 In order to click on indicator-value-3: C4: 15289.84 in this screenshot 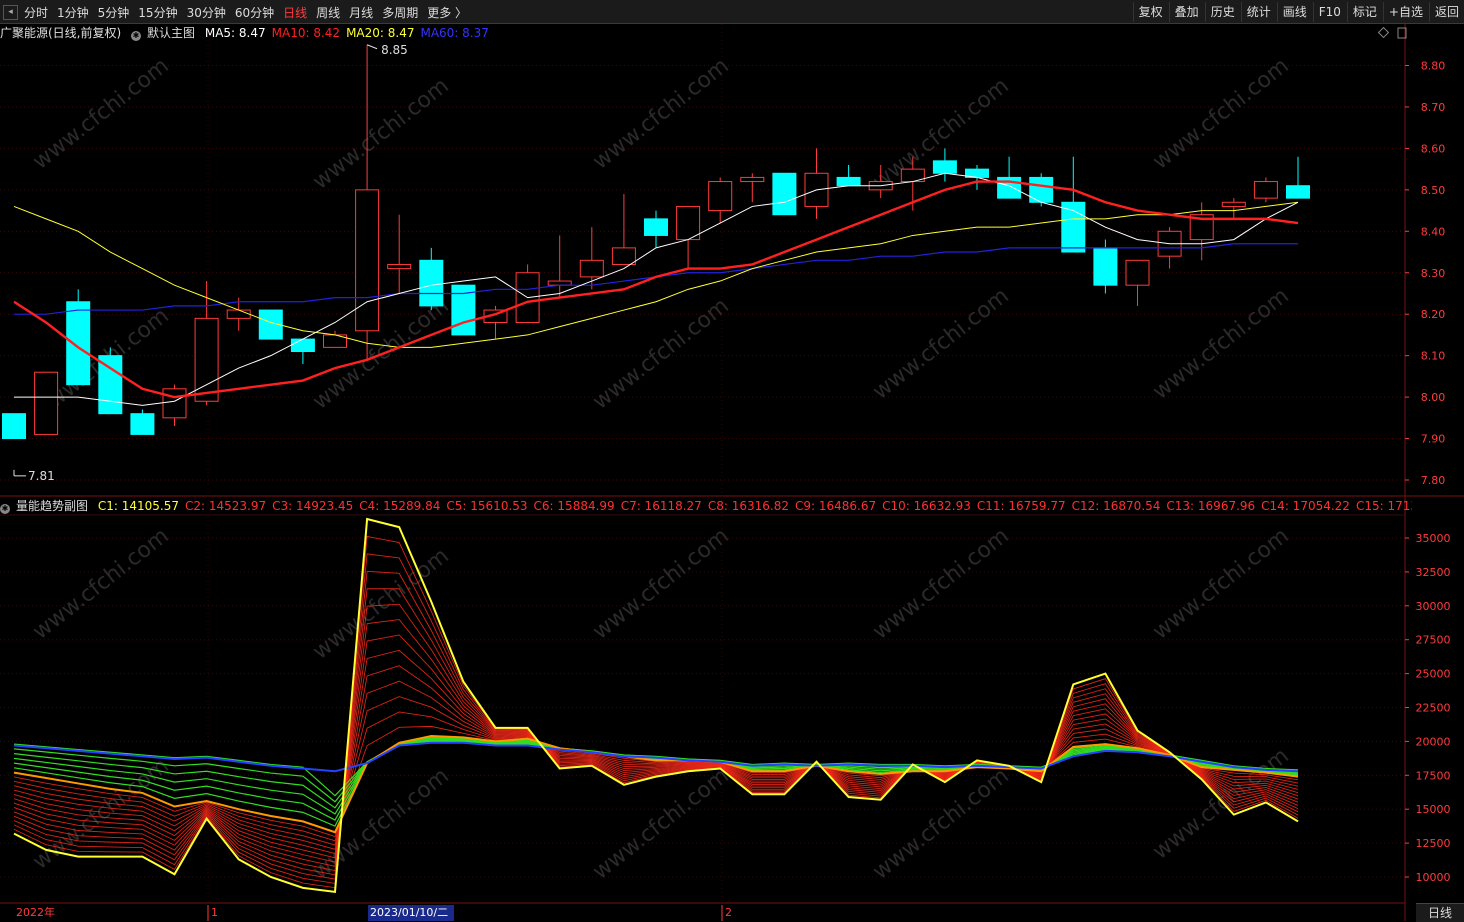, I will do `click(400, 506)`.